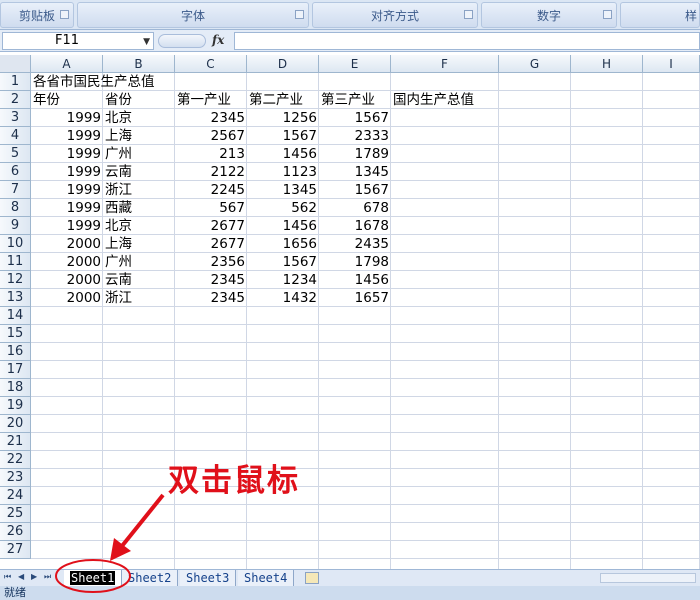 The height and width of the screenshot is (600, 700). Describe the element at coordinates (445, 64) in the screenshot. I see `column-header-f: F` at that location.